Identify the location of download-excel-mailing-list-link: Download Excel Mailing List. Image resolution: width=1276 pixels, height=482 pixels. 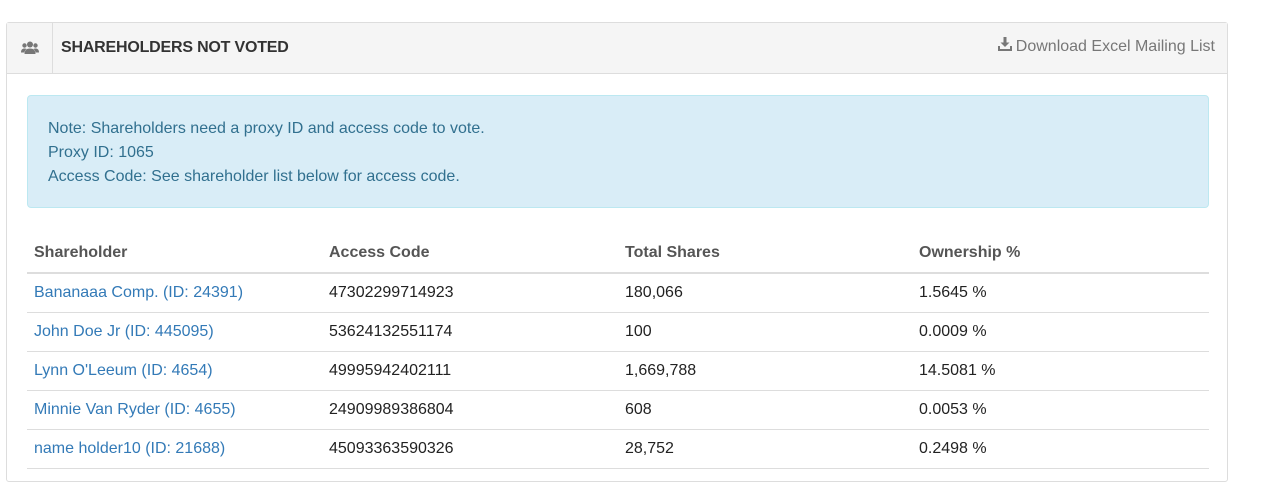
(1106, 46).